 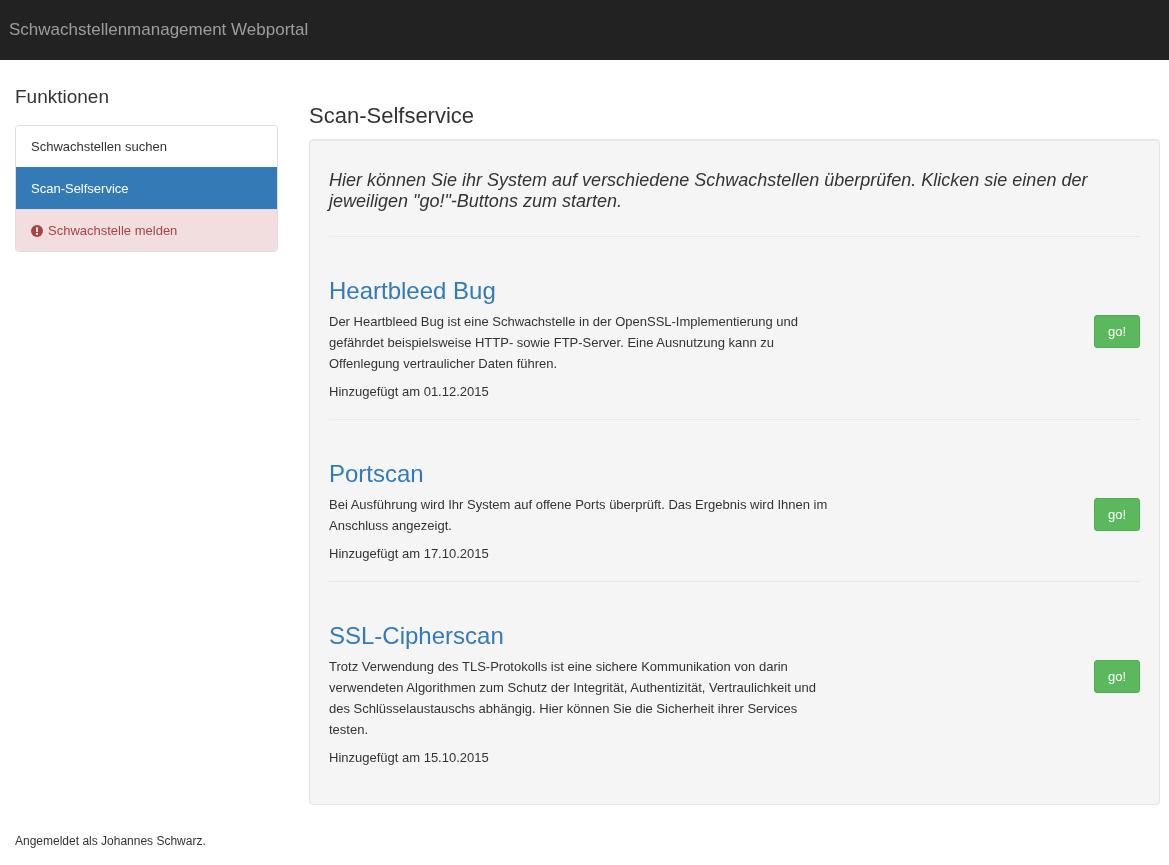 What do you see at coordinates (573, 698) in the screenshot?
I see `scan-description: Trotz Verwendung des TLS-Protokolls ist eine sichere Kommunikation von darin verwendeten Algorithmen zum Schutz der Integrität, Authentizität, Vertraulichkeit und des Schlüsselaustauschs abhängig. Hier können Sie die Sicherheit ihrer Services testen.` at bounding box center [573, 698].